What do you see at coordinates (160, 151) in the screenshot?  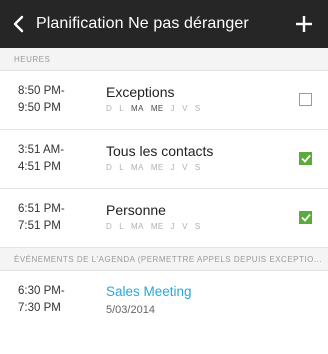 I see `schedule-label: Tous les contacts` at bounding box center [160, 151].